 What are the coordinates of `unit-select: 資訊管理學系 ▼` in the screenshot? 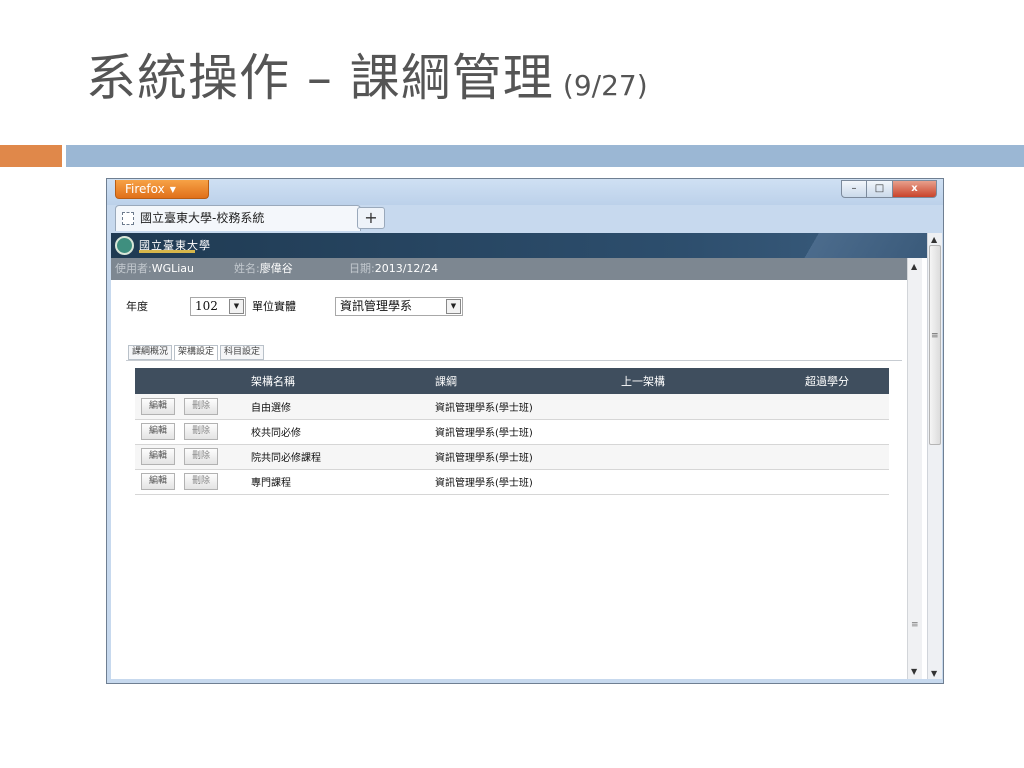 It's located at (399, 306).